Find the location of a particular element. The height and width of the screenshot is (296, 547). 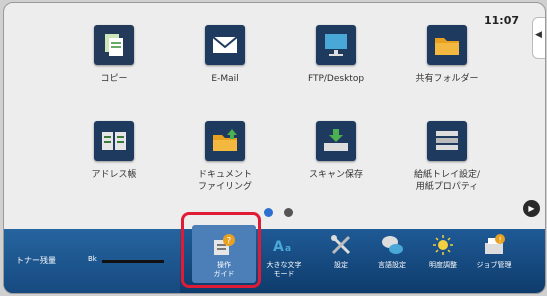

scan-save-icon is located at coordinates (336, 141).